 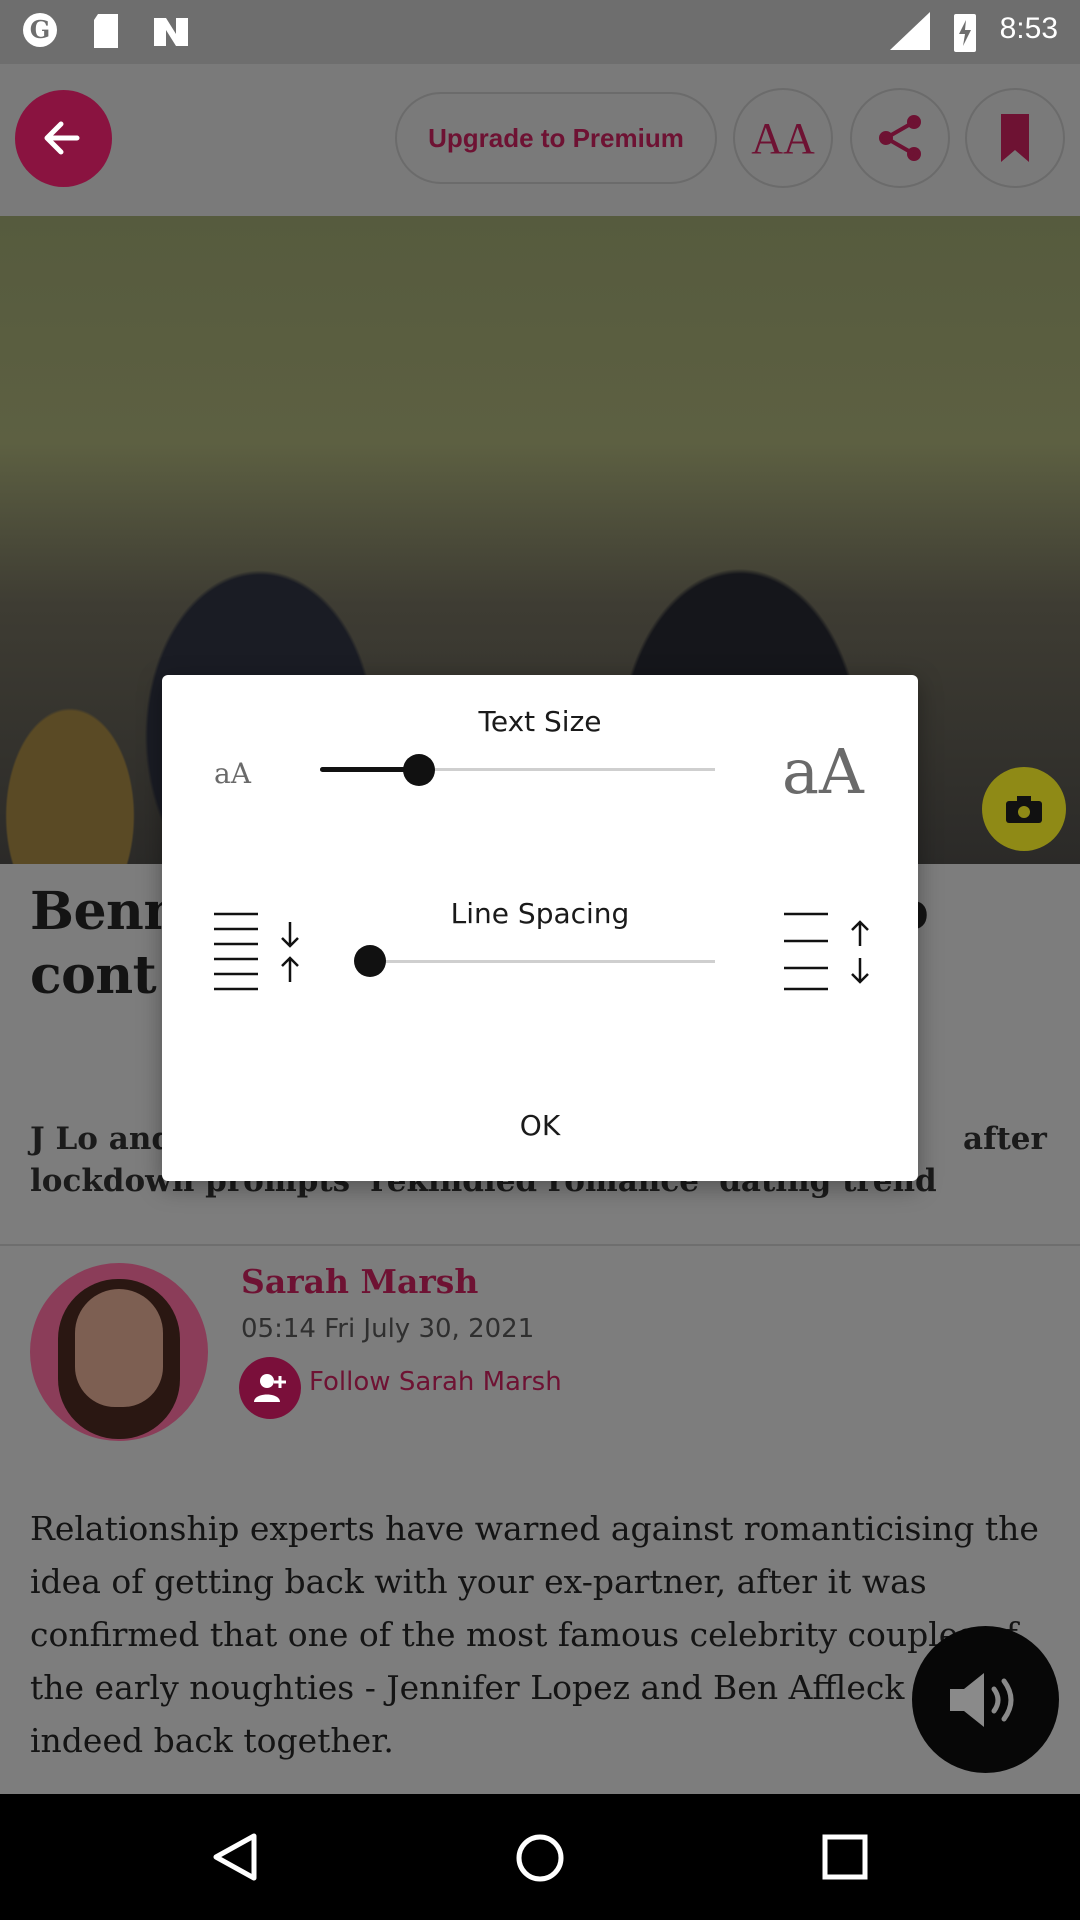 I want to click on line-spacing-slider-thumb, so click(x=370, y=961).